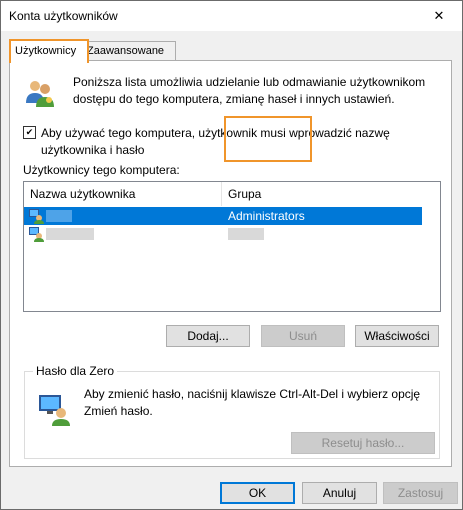  What do you see at coordinates (75, 371) in the screenshot?
I see `password-groupbox-title: Hasło dla Zero` at bounding box center [75, 371].